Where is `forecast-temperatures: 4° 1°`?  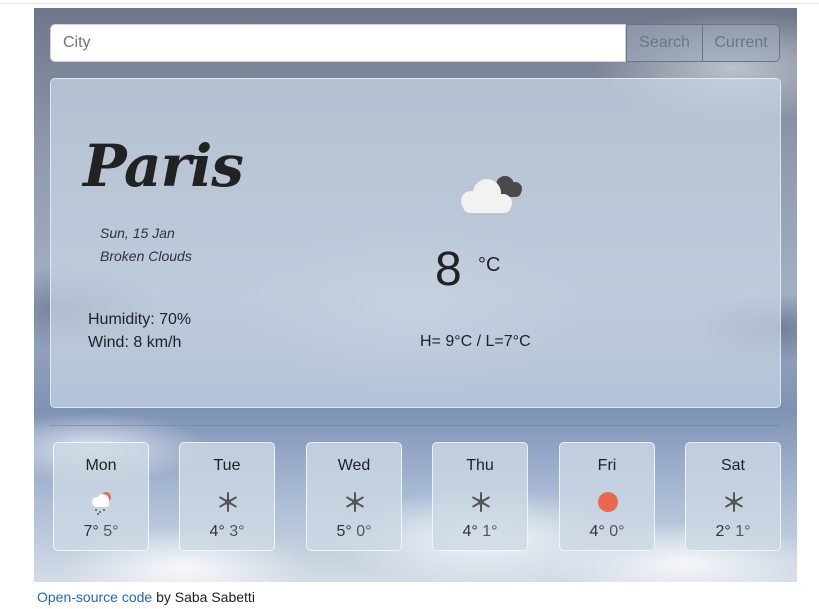
forecast-temperatures: 4° 1° is located at coordinates (480, 532).